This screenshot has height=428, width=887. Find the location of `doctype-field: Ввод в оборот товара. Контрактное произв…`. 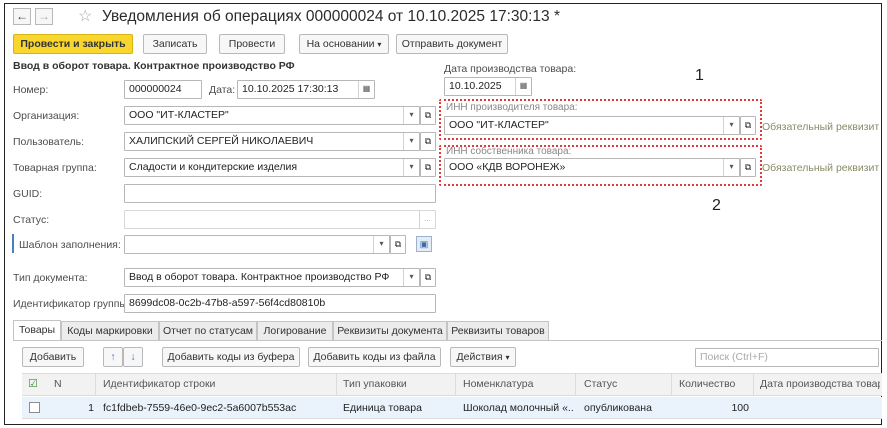

doctype-field: Ввод в оборот товара. Контрактное произв… is located at coordinates (272, 277).